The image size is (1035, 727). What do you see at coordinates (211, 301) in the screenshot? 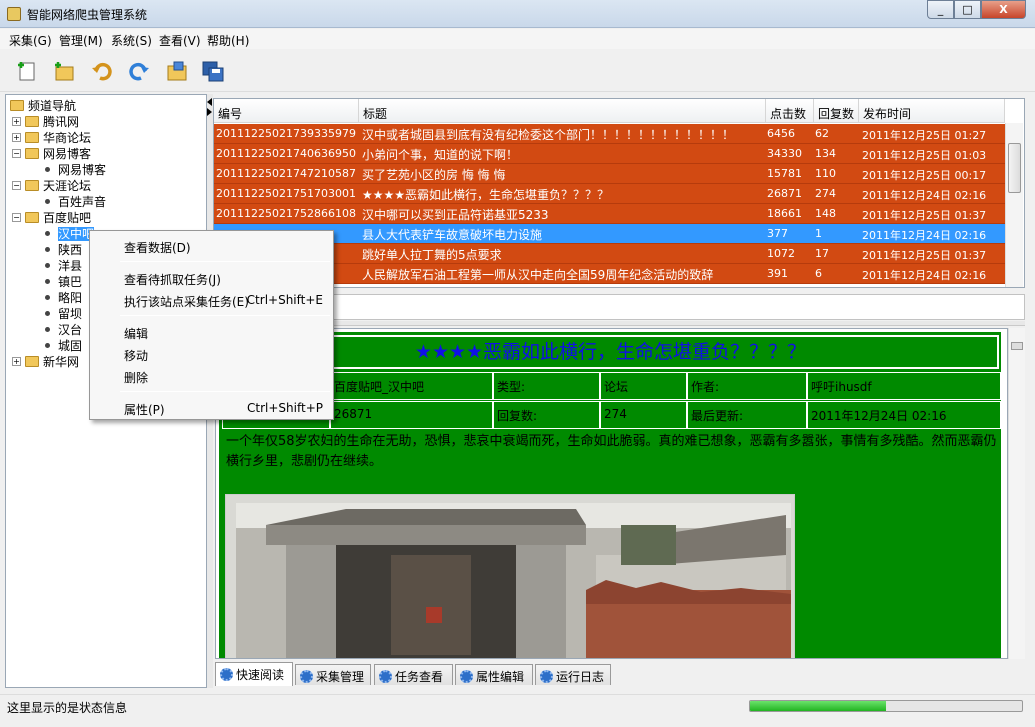
I see `ctx-run-site-task: 执行该站点采集任务(E) Ctrl+Shift+E` at bounding box center [211, 301].